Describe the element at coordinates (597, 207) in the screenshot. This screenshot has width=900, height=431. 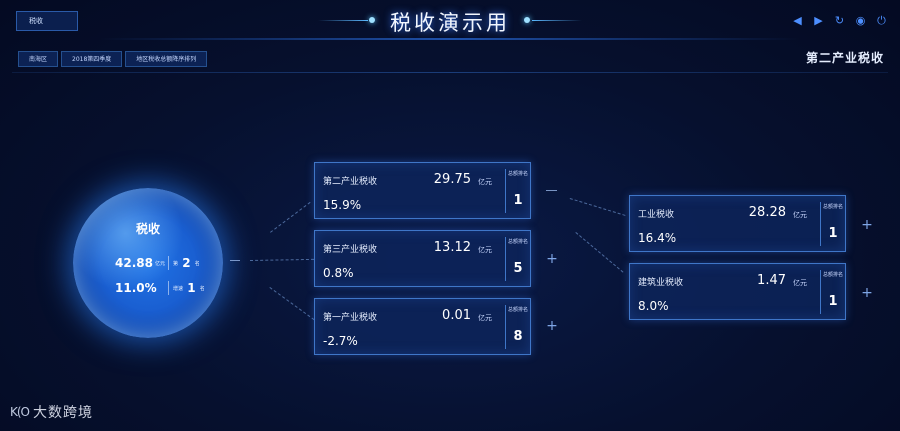
I see `connector-to-industry` at that location.